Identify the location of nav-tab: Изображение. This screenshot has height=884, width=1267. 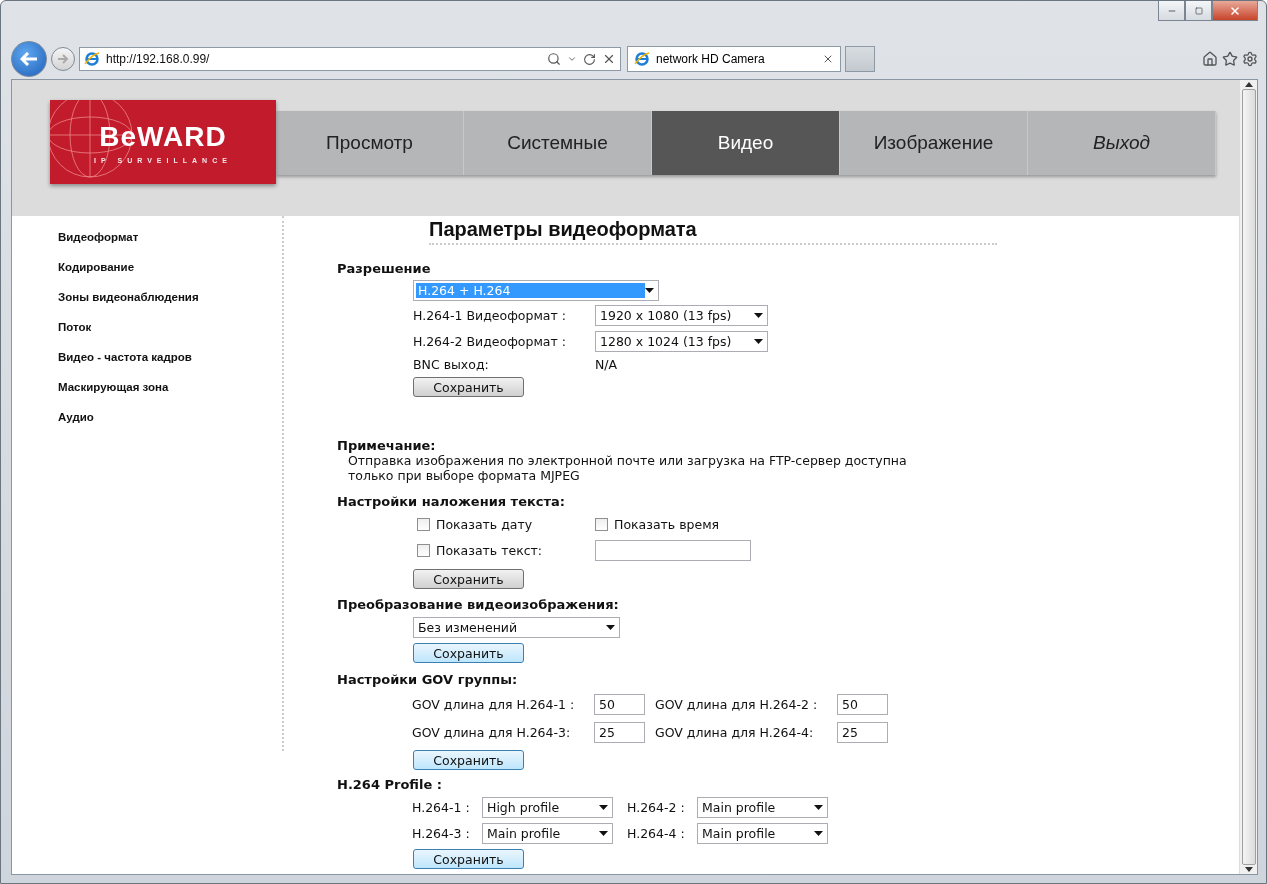
(934, 143).